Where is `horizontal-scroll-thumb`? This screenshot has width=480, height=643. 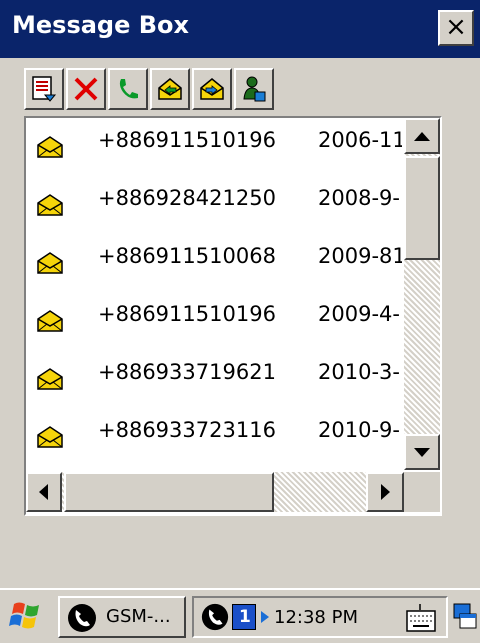
horizontal-scroll-thumb is located at coordinates (169, 492).